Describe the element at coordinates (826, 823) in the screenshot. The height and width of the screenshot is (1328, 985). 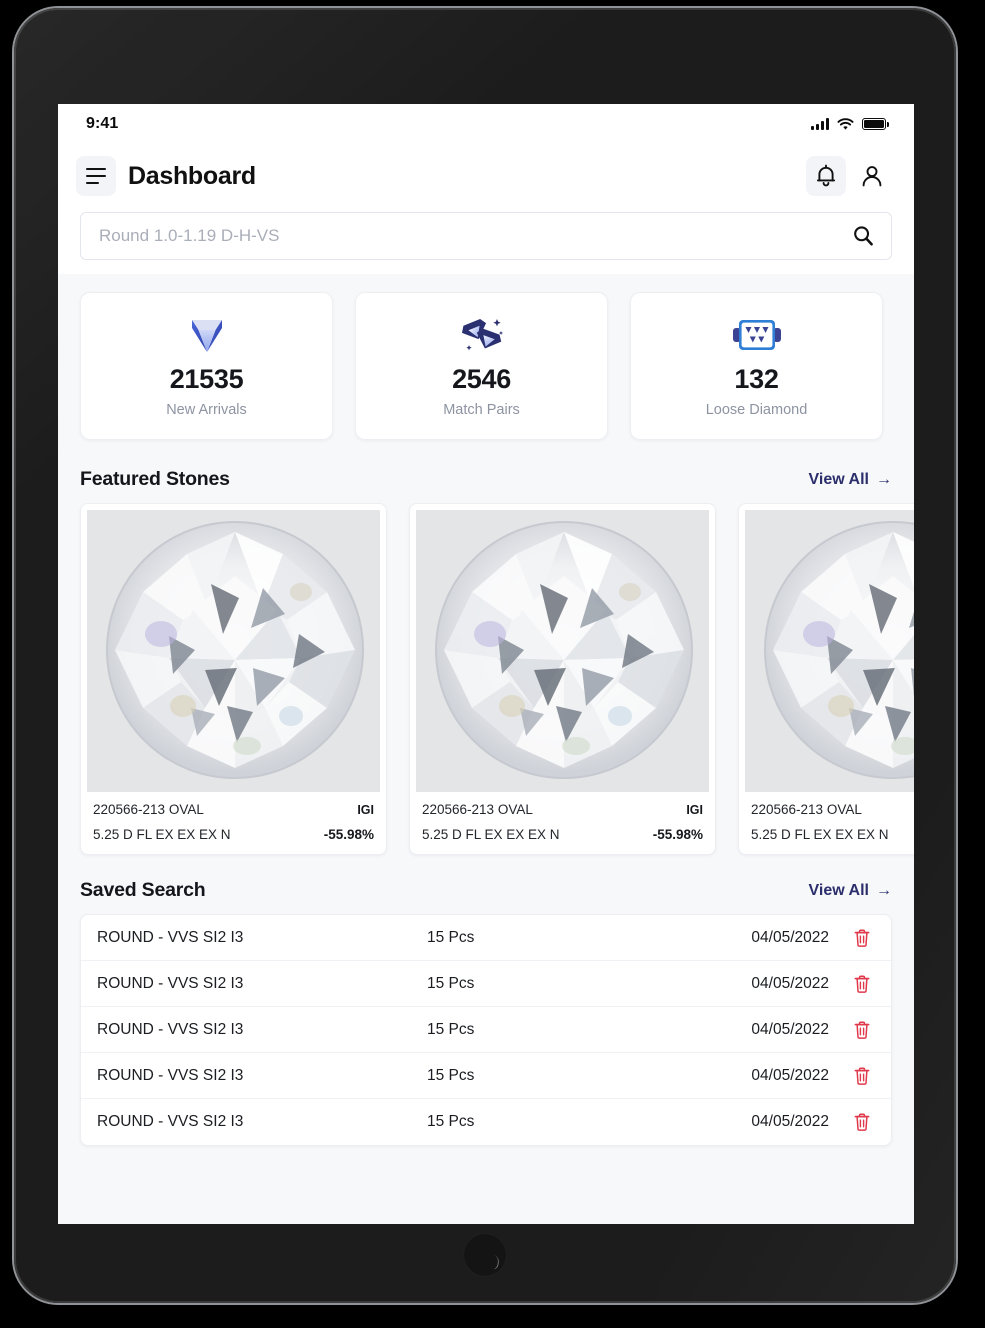
I see `stone-meta: 220566-213 OVAL 5.25 D FL EX EX EX N` at that location.